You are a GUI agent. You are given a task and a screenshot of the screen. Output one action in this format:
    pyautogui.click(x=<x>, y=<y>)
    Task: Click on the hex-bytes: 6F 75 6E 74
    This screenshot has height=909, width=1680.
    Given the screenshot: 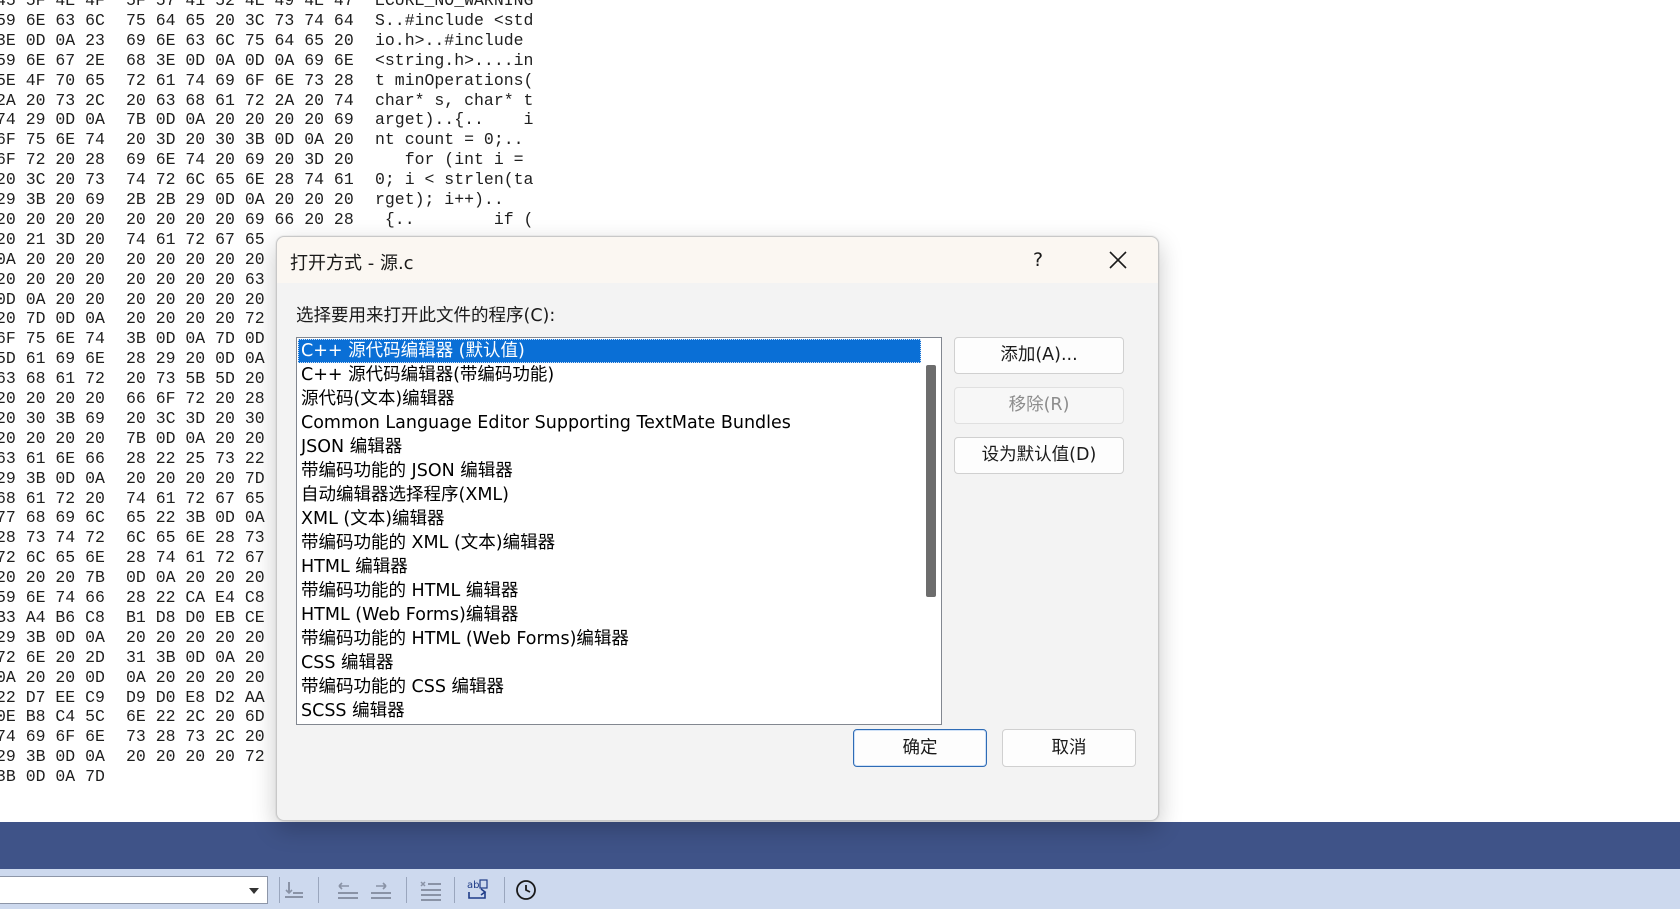 What is the action you would take?
    pyautogui.click(x=52, y=140)
    